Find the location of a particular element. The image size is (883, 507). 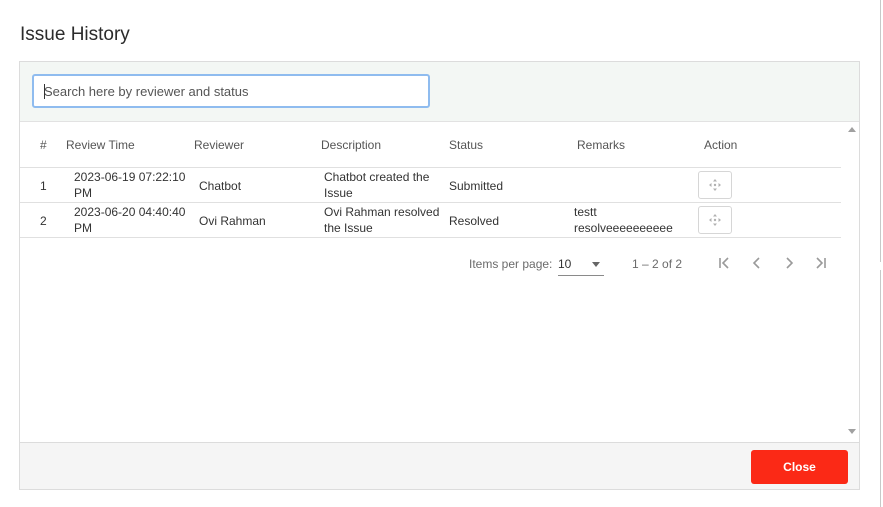

review-time: 2023-06-20 04:40:40 PM is located at coordinates (129, 220).